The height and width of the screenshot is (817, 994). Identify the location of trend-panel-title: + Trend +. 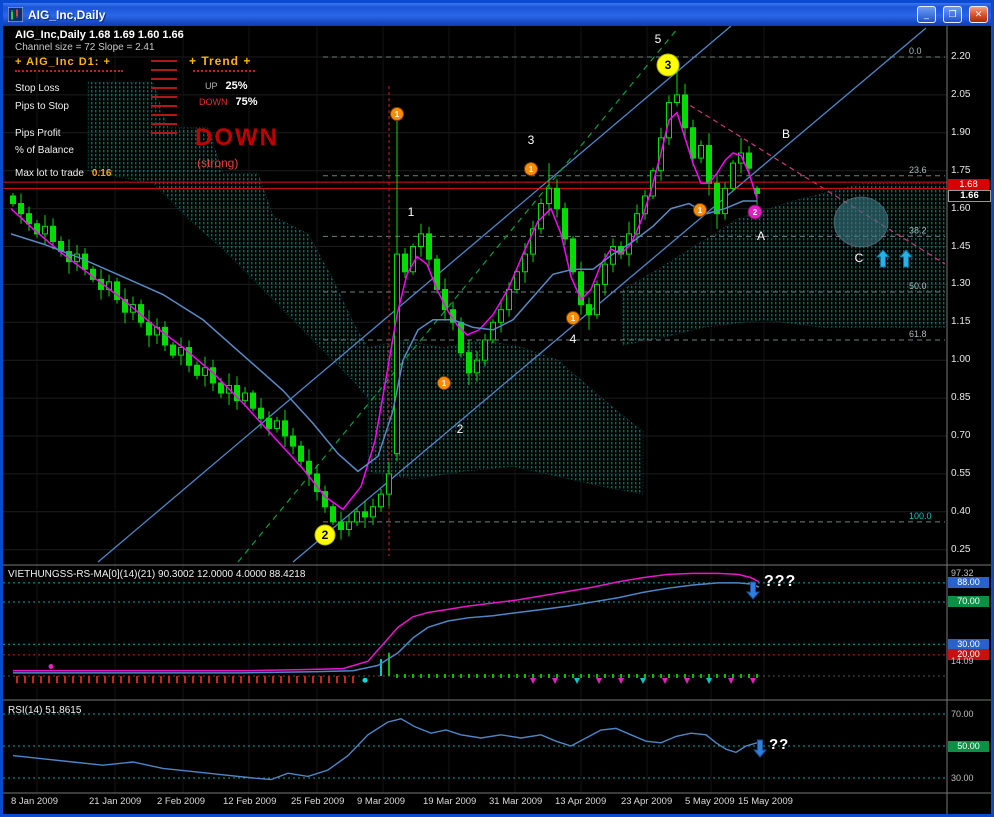
(220, 61).